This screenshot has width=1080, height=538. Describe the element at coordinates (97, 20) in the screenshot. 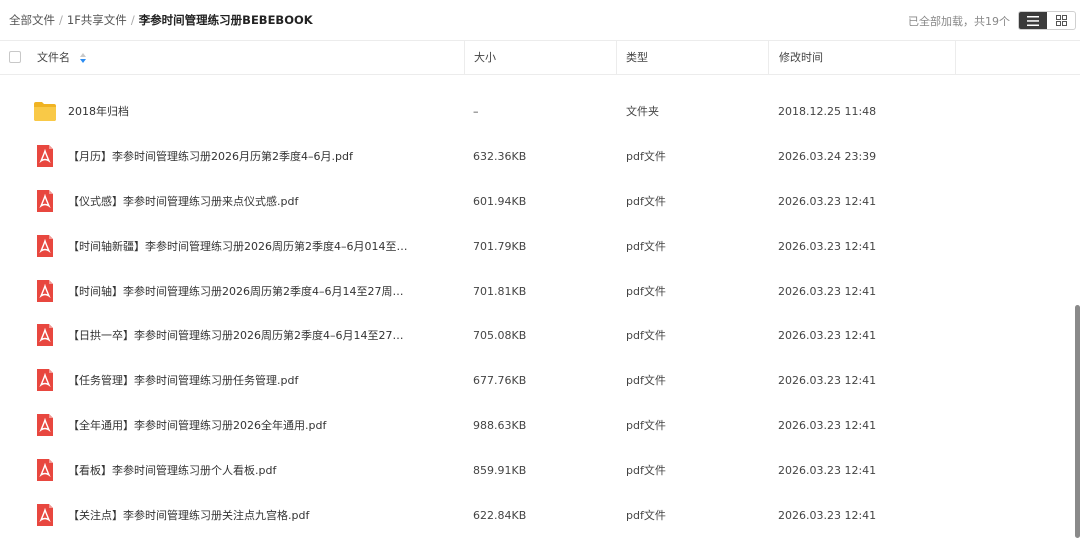

I see `breadcrumb-shared-files: 1F共享文件` at that location.